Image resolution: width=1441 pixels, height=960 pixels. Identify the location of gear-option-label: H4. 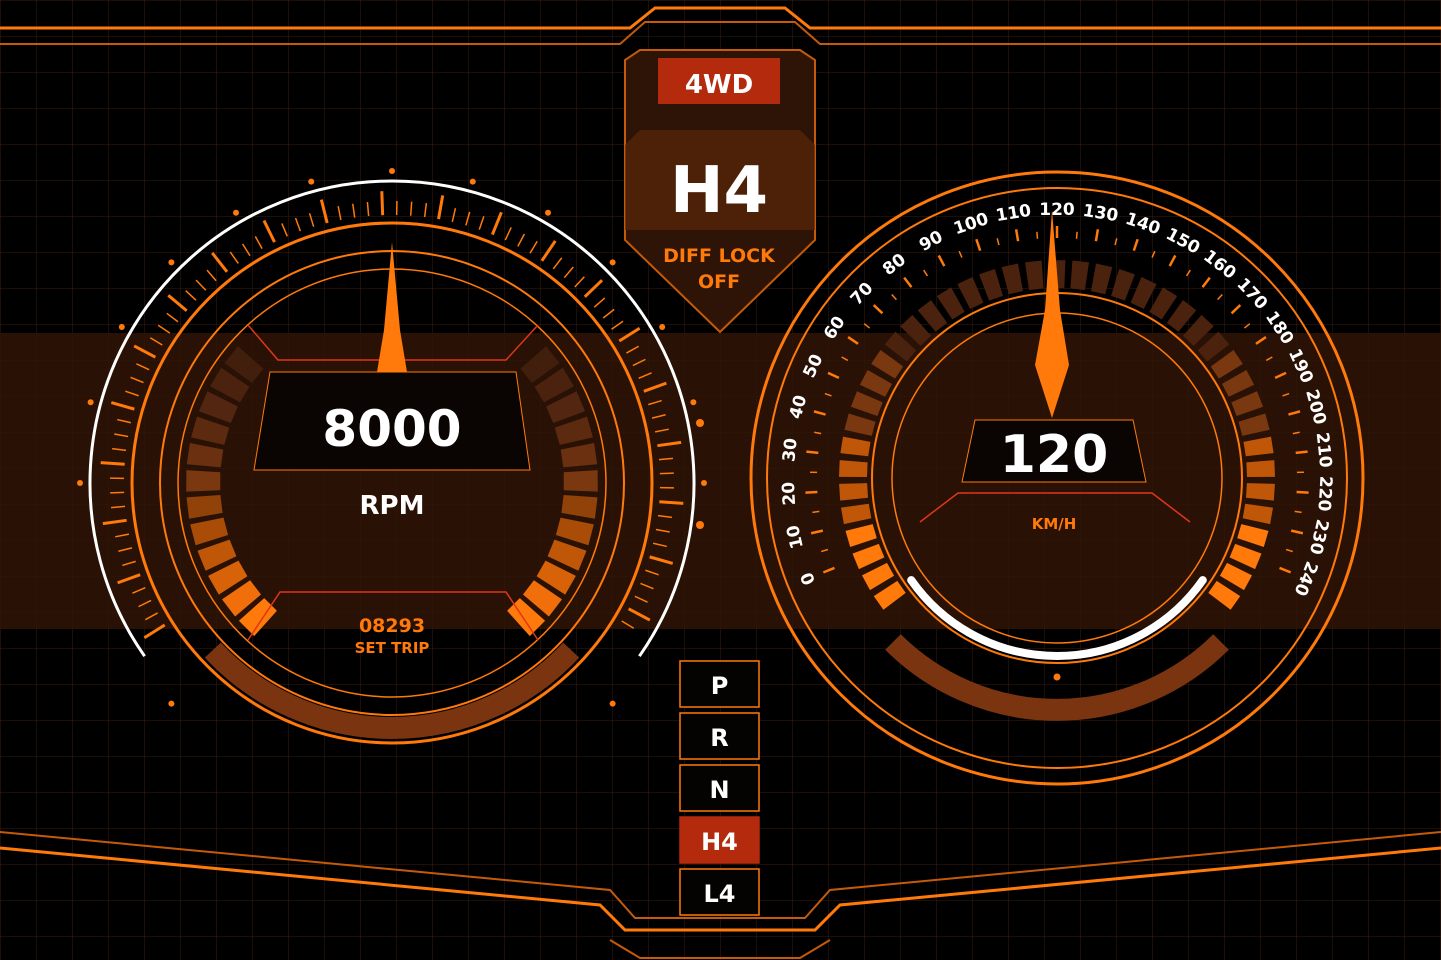
(719, 842).